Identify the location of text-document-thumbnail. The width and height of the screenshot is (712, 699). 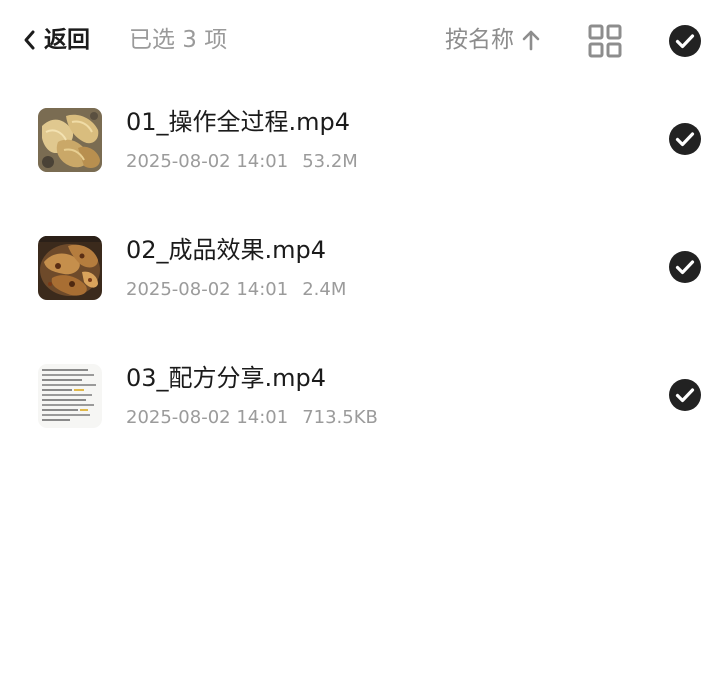
(70, 396).